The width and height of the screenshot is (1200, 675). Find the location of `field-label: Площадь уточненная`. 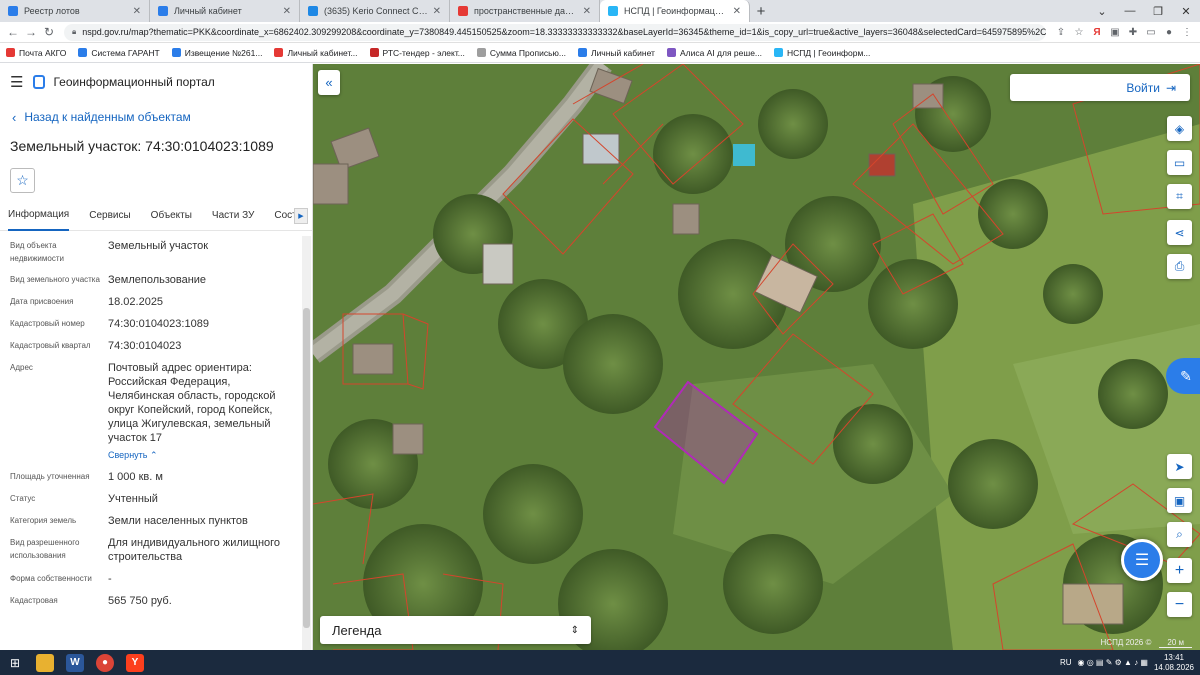

field-label: Площадь уточненная is located at coordinates (50, 476).